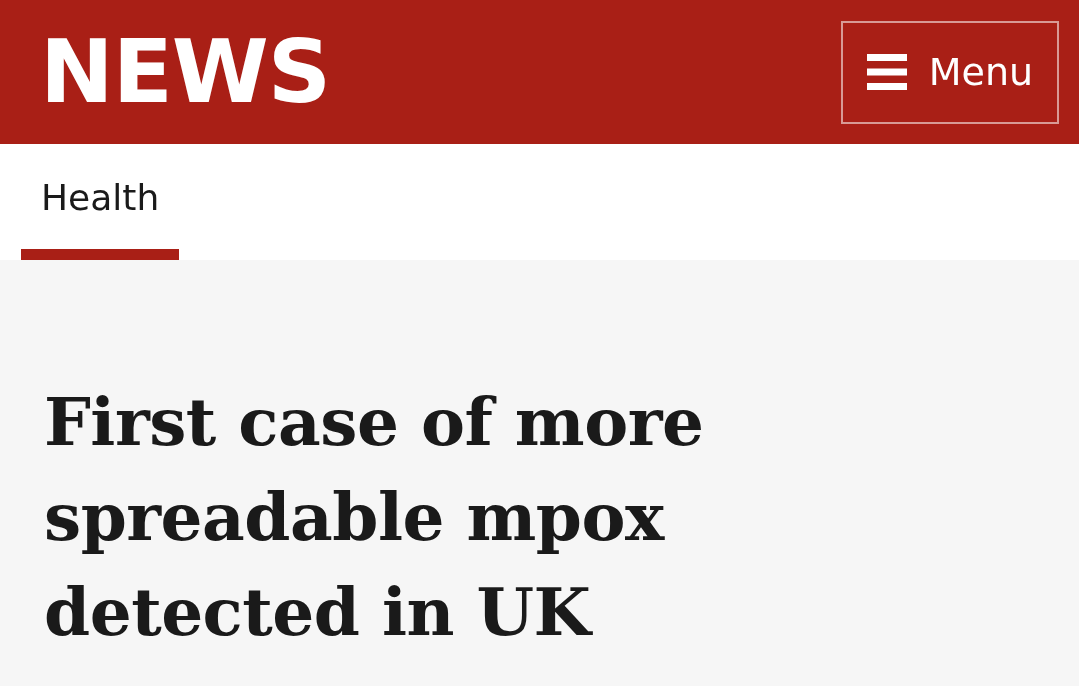 This screenshot has height=686, width=1079. Describe the element at coordinates (886, 72) in the screenshot. I see `menu-icon` at that location.